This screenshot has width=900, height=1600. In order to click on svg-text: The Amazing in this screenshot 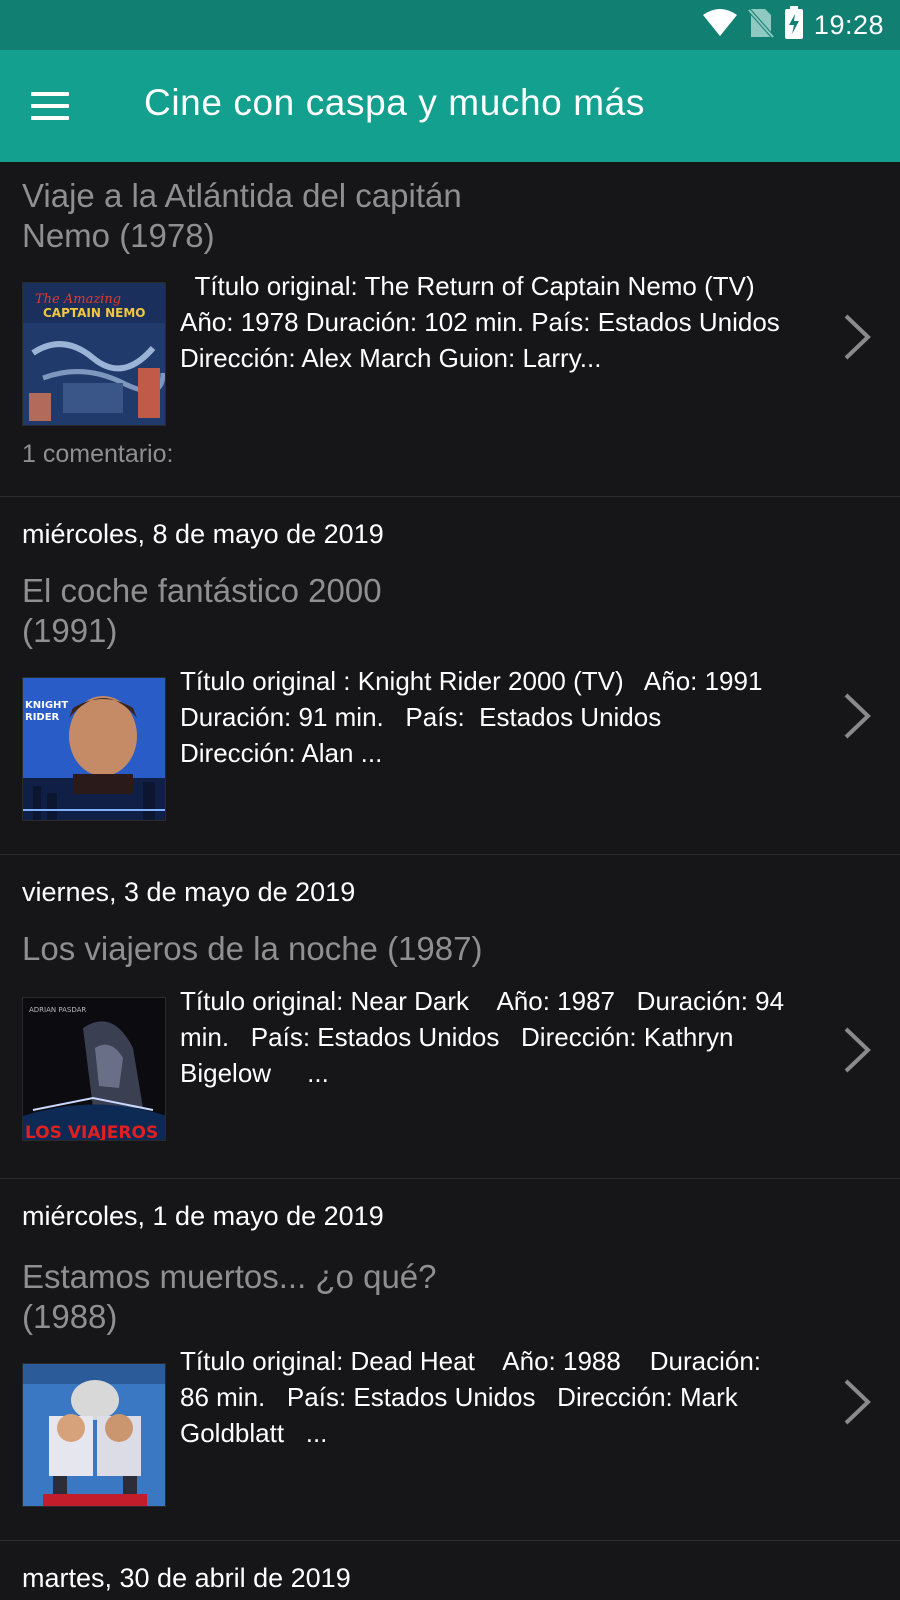, I will do `click(78, 299)`.